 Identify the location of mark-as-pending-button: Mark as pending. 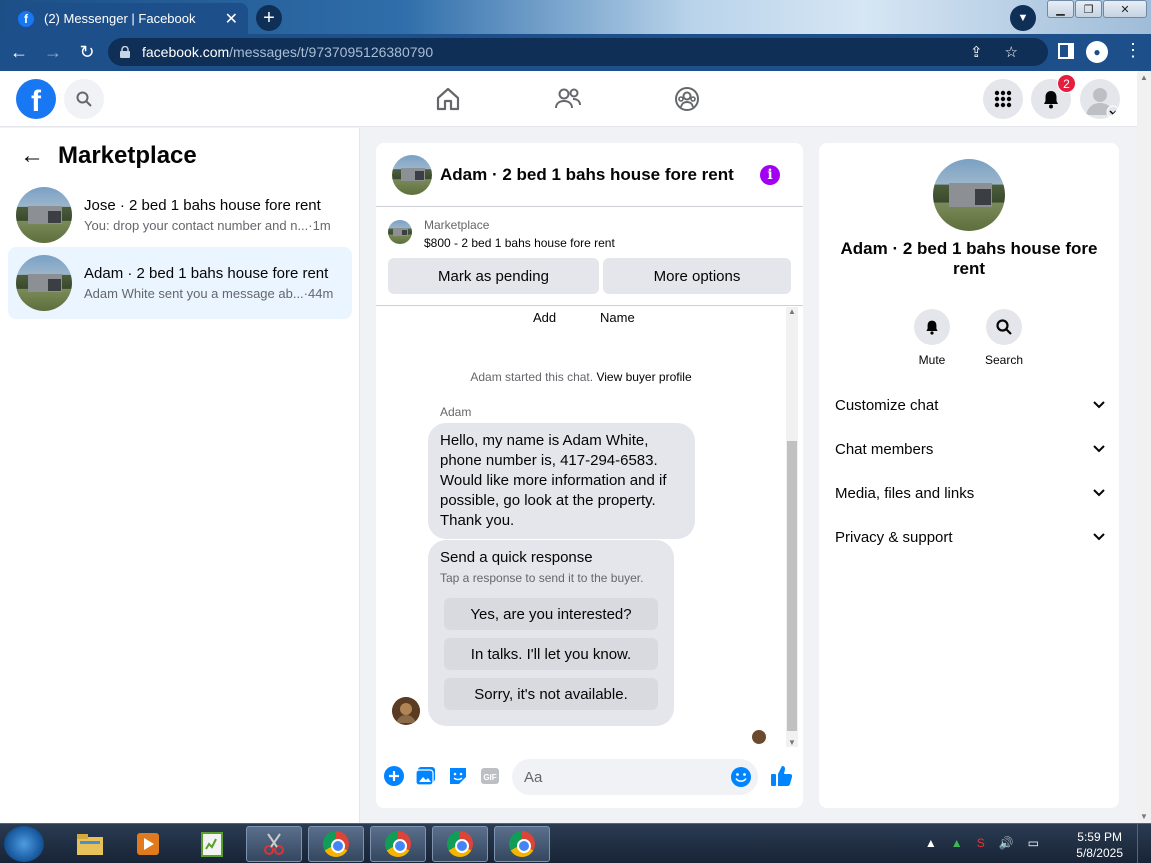
(493, 276).